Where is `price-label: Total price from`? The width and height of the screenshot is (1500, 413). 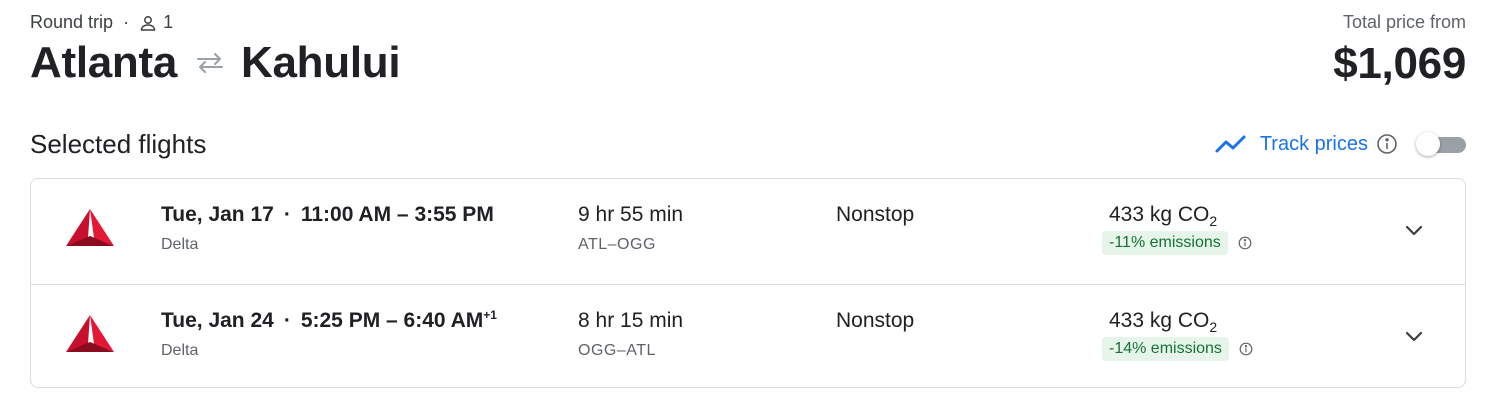
price-label: Total price from is located at coordinates (1404, 22).